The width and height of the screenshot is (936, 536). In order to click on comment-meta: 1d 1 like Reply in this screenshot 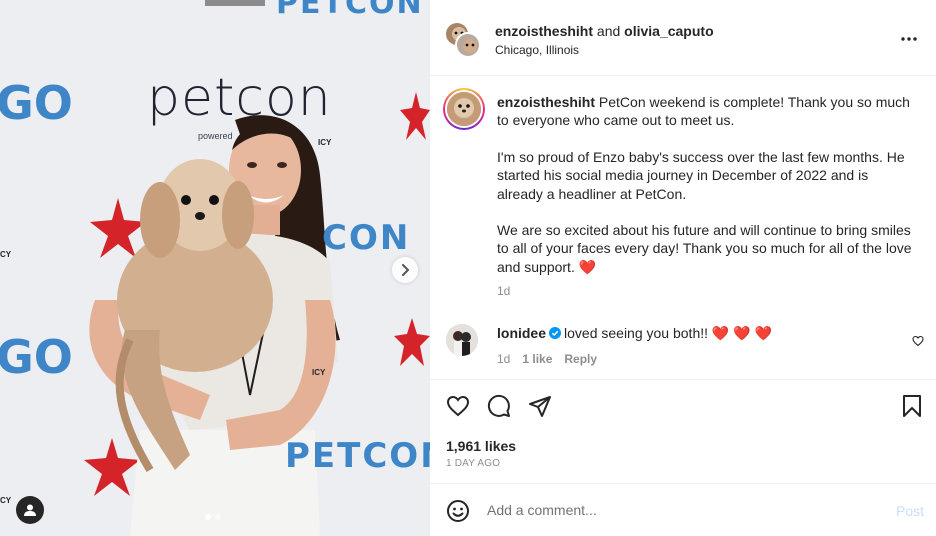, I will do `click(547, 359)`.